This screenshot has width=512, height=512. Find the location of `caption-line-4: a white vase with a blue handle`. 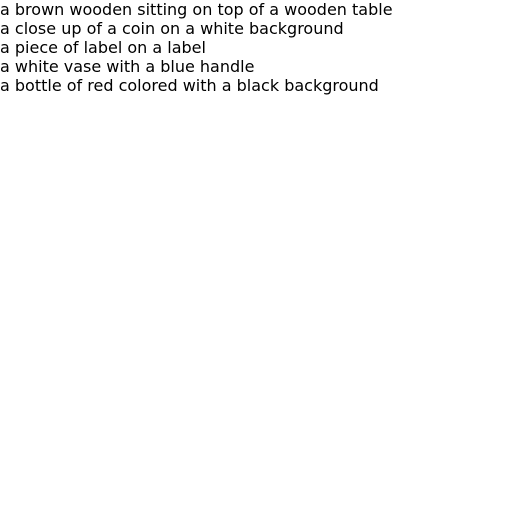

caption-line-4: a white vase with a blue handle is located at coordinates (127, 66).